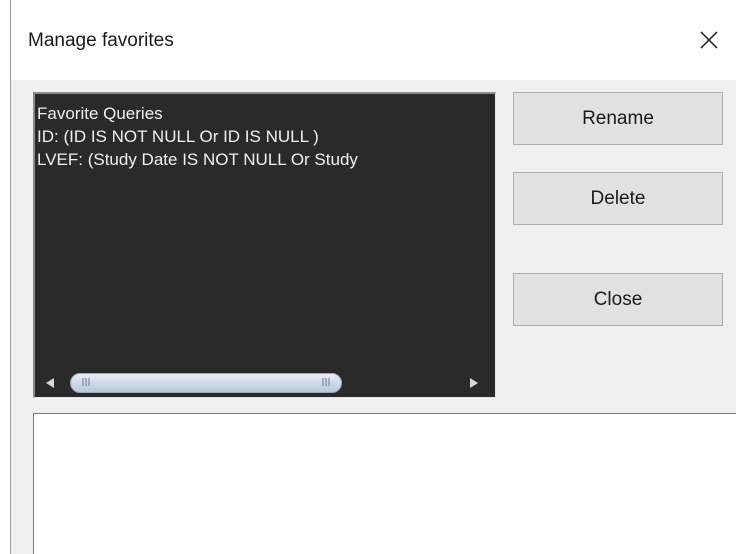 This screenshot has width=736, height=554. I want to click on horizontal-scrollbar, so click(264, 383).